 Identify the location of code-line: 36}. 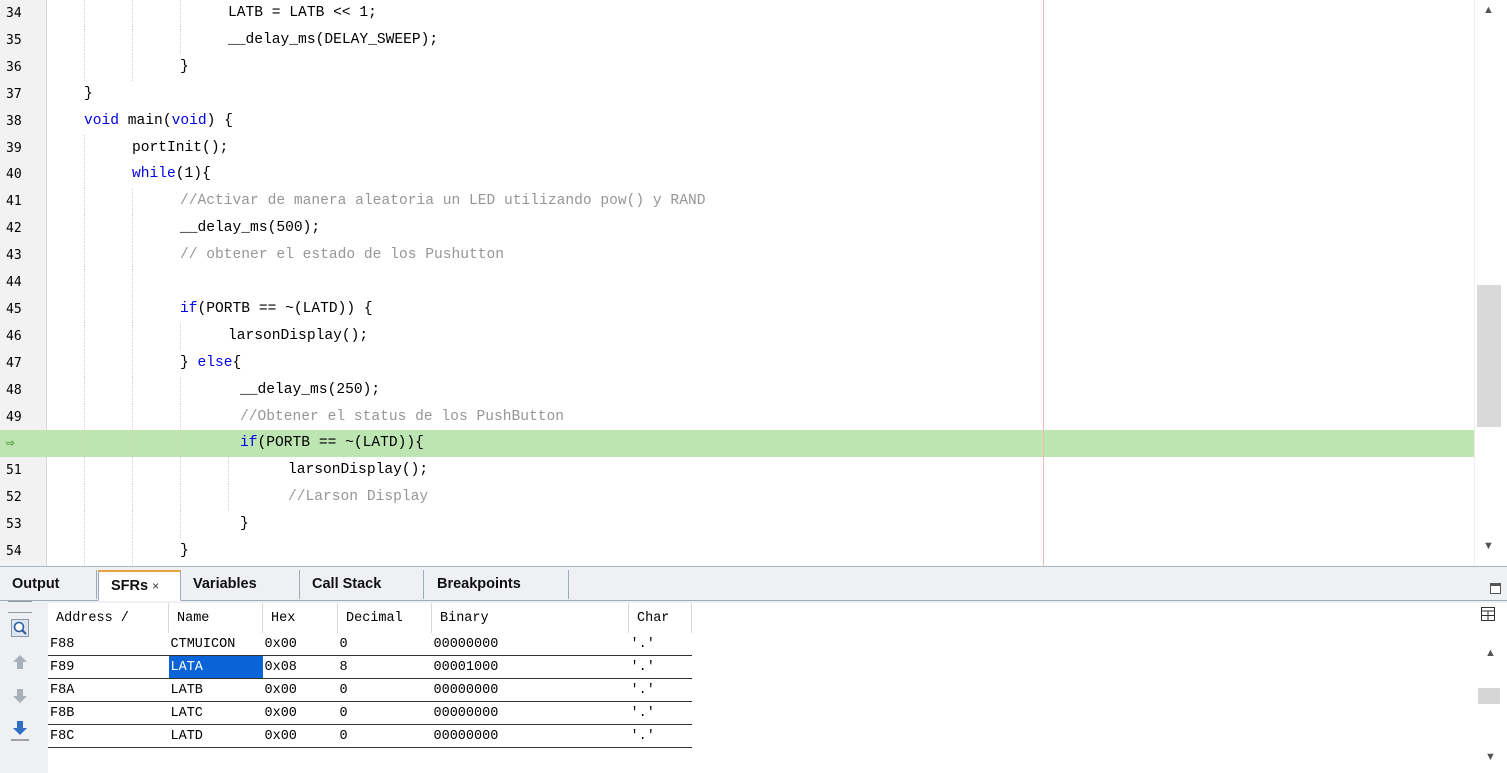
(737, 67).